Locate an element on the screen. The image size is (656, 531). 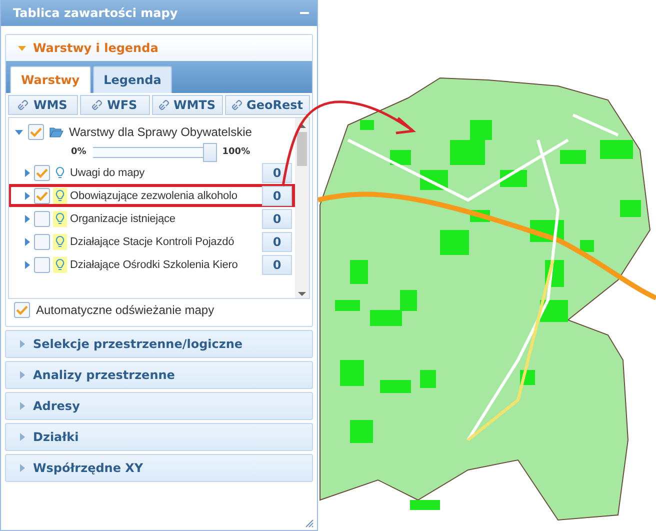
tab: Legenda is located at coordinates (132, 79).